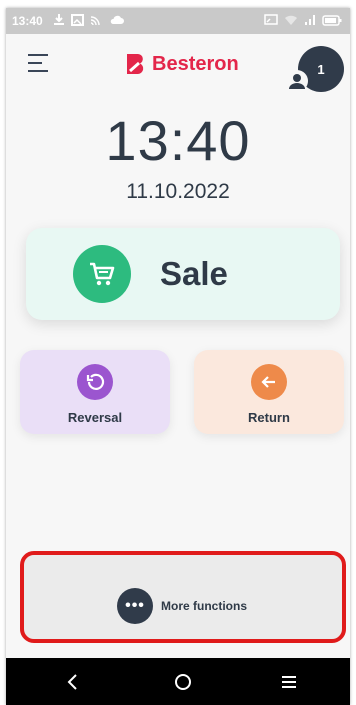 This screenshot has width=356, height=705. What do you see at coordinates (88, 19) in the screenshot?
I see `status-icons-left` at bounding box center [88, 19].